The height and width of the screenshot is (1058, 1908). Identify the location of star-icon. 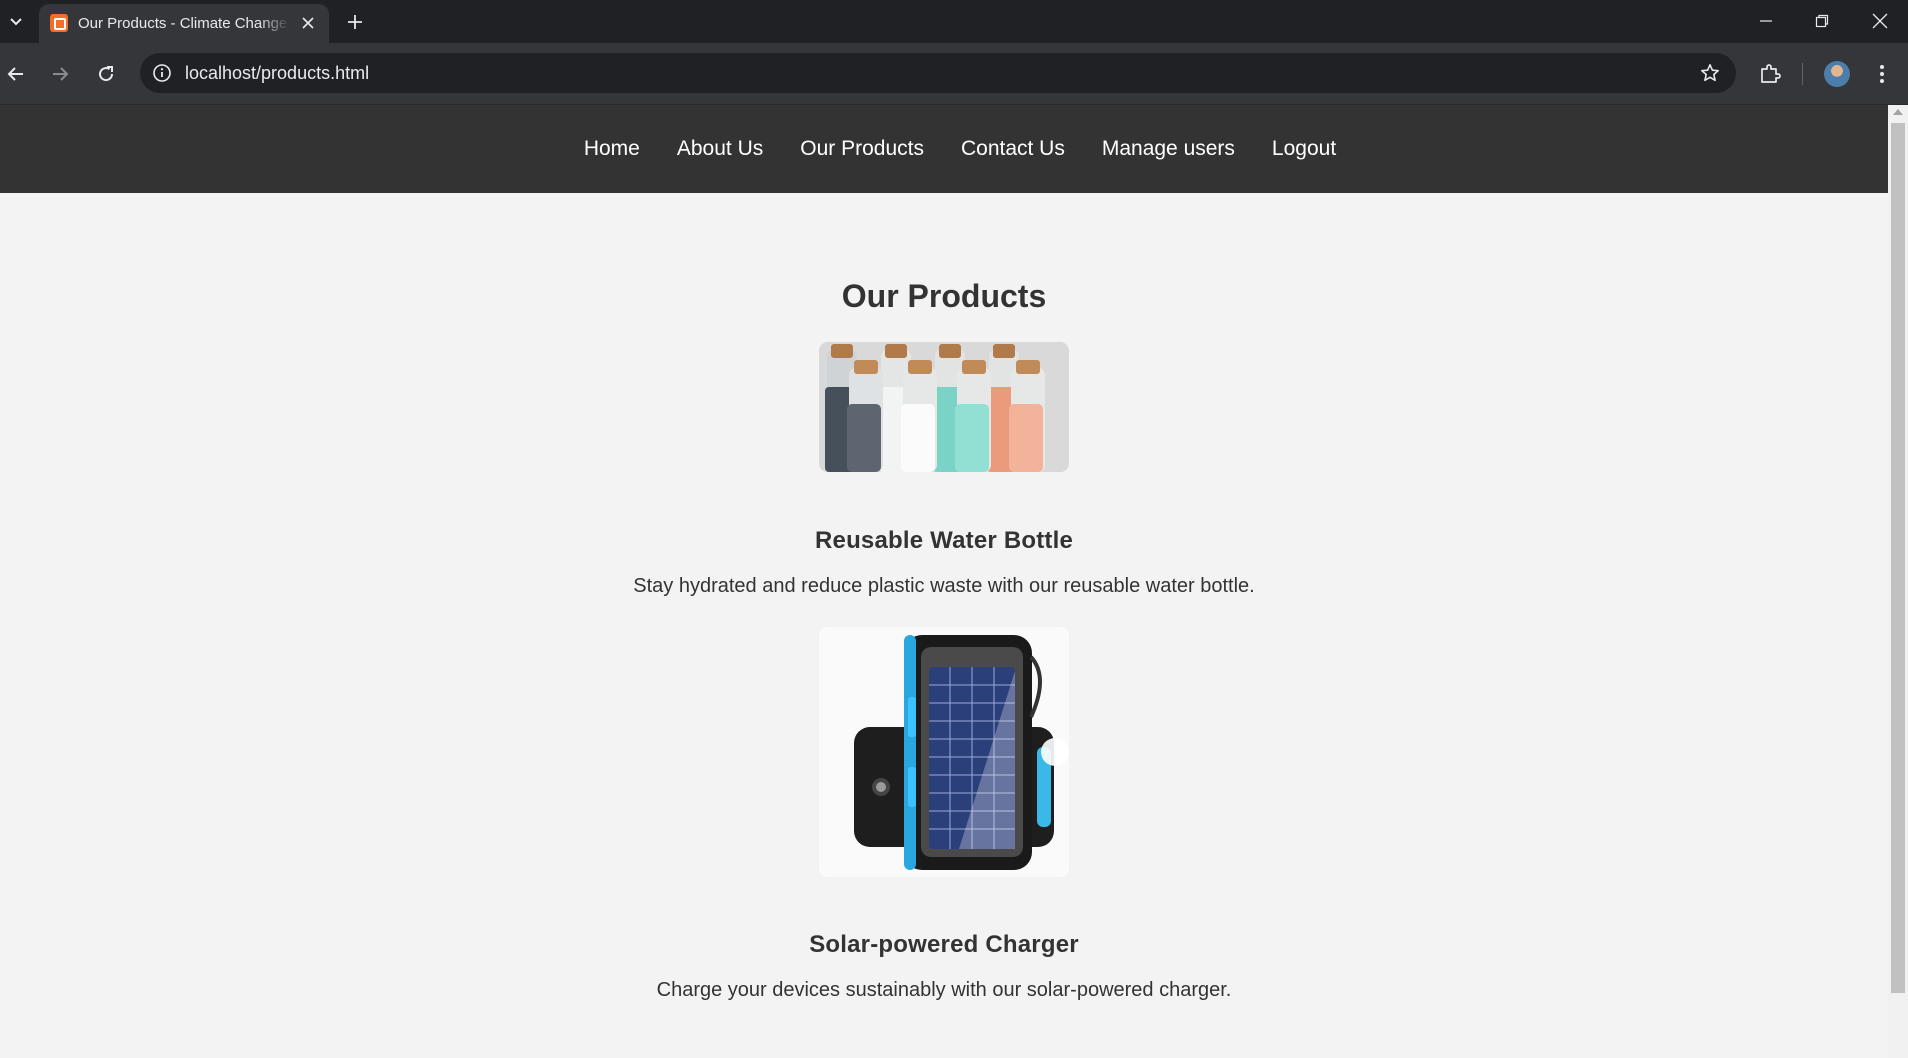
(1710, 73).